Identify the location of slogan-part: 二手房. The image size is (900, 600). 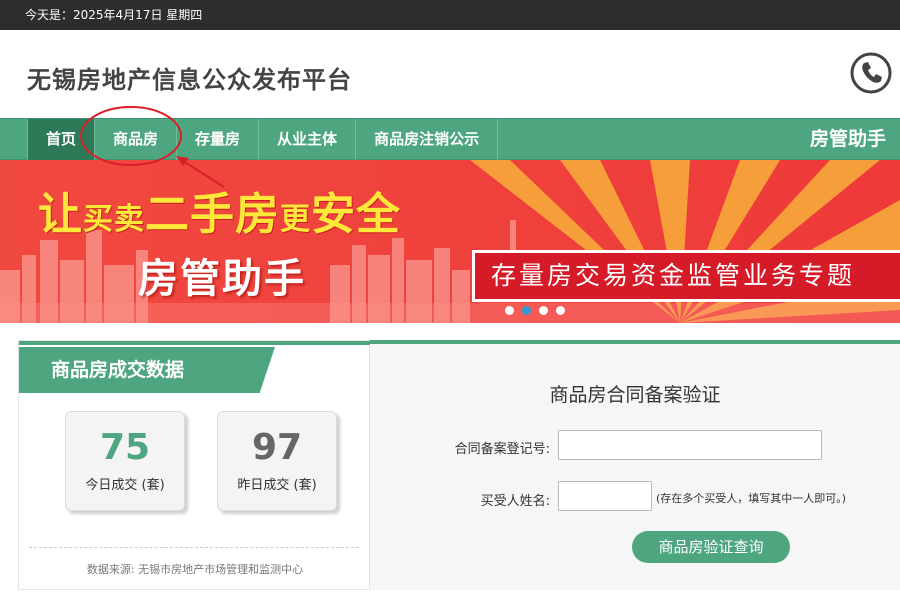
(212, 214).